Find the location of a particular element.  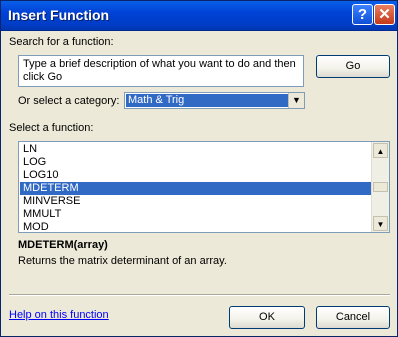

help-icon: ? is located at coordinates (362, 14).